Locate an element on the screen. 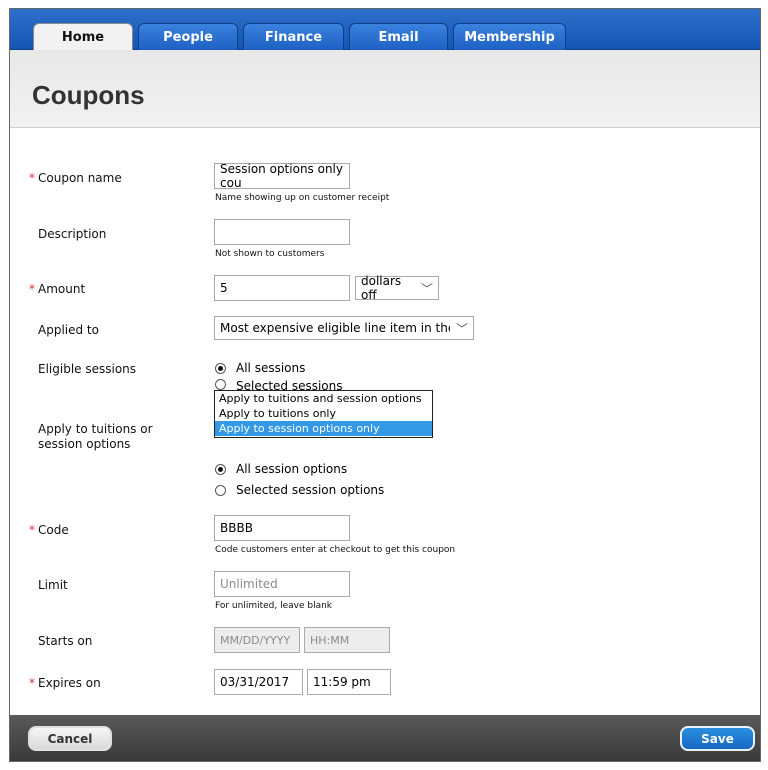 Image resolution: width=768 pixels, height=770 pixels. tab-membership: Membership is located at coordinates (509, 36).